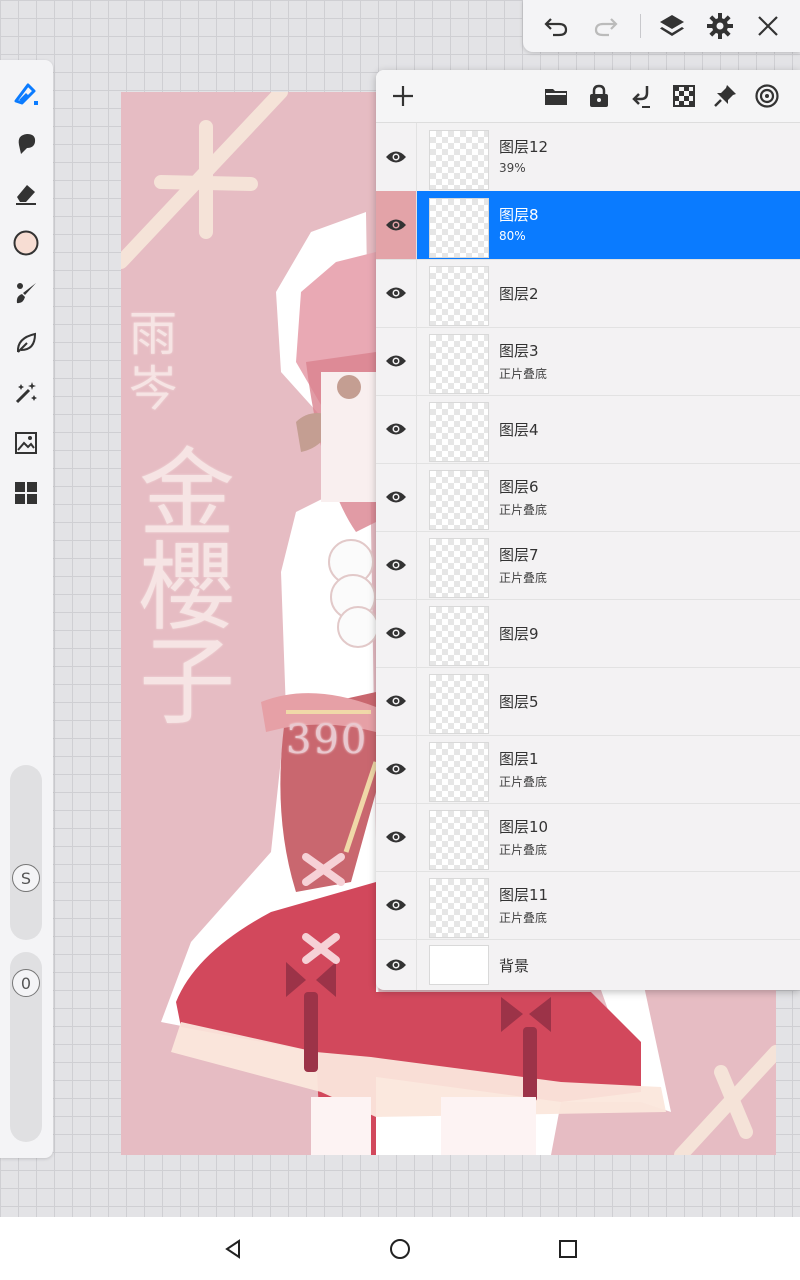 The height and width of the screenshot is (1280, 800). I want to click on layer-name: 图层7, so click(519, 555).